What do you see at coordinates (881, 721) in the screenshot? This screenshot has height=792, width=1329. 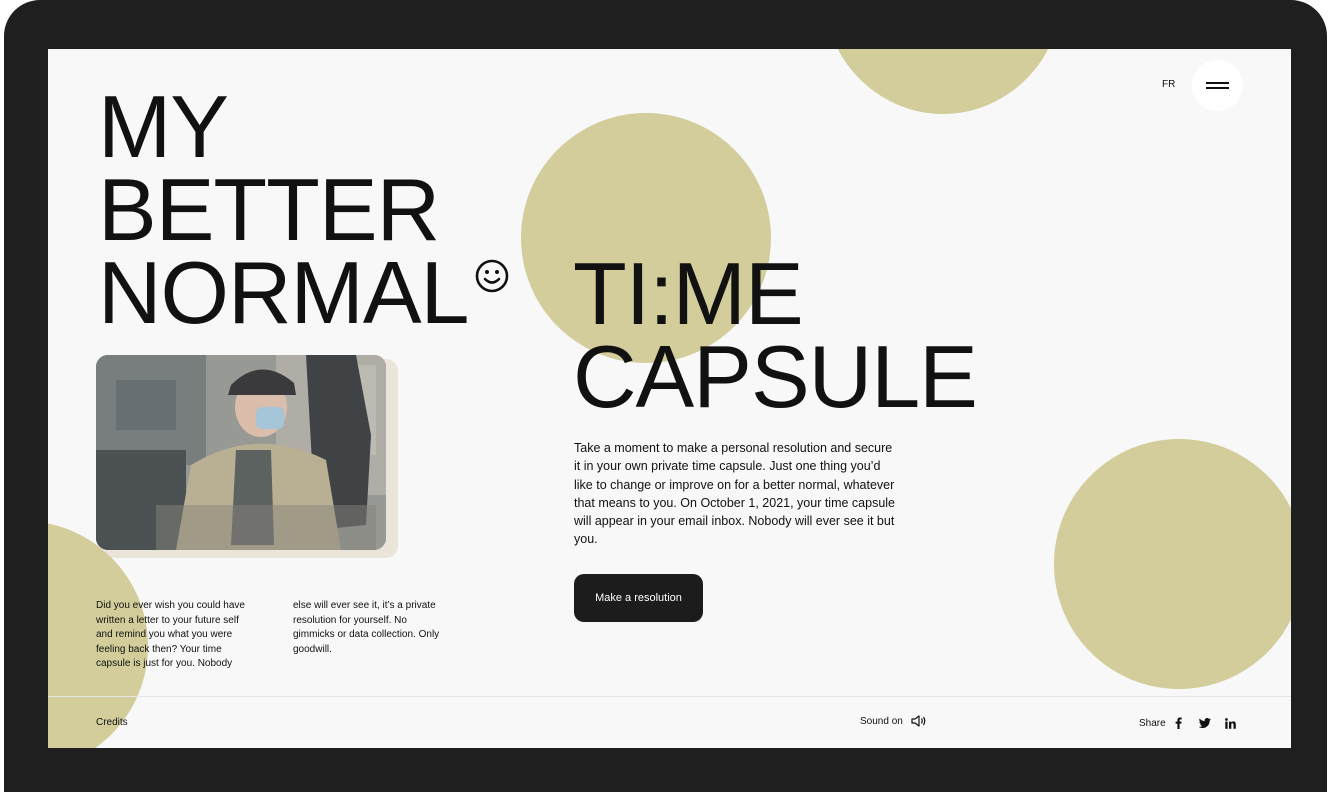 I see `sound-label: Sound on` at bounding box center [881, 721].